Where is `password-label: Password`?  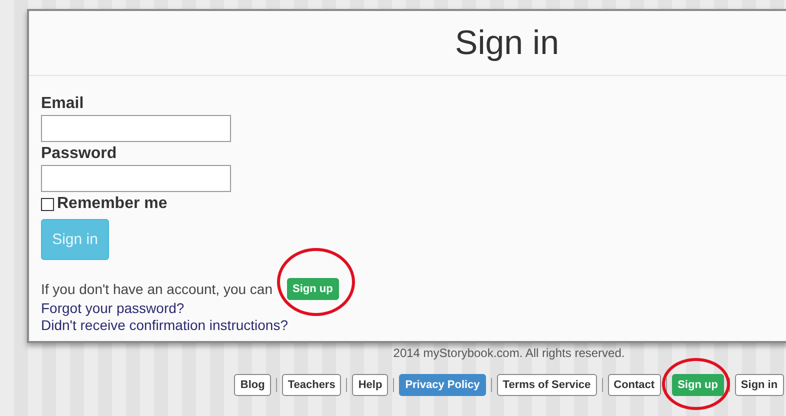
password-label: Password is located at coordinates (79, 154).